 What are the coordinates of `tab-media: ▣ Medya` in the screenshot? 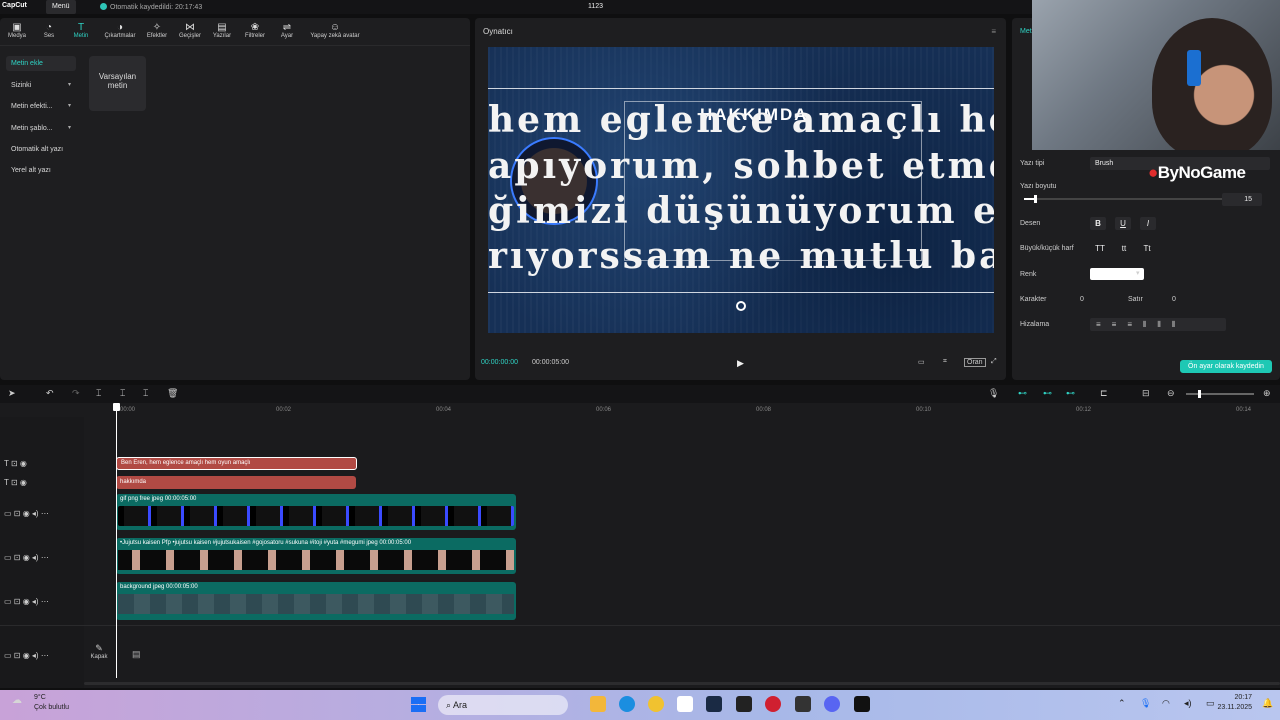 It's located at (17, 30).